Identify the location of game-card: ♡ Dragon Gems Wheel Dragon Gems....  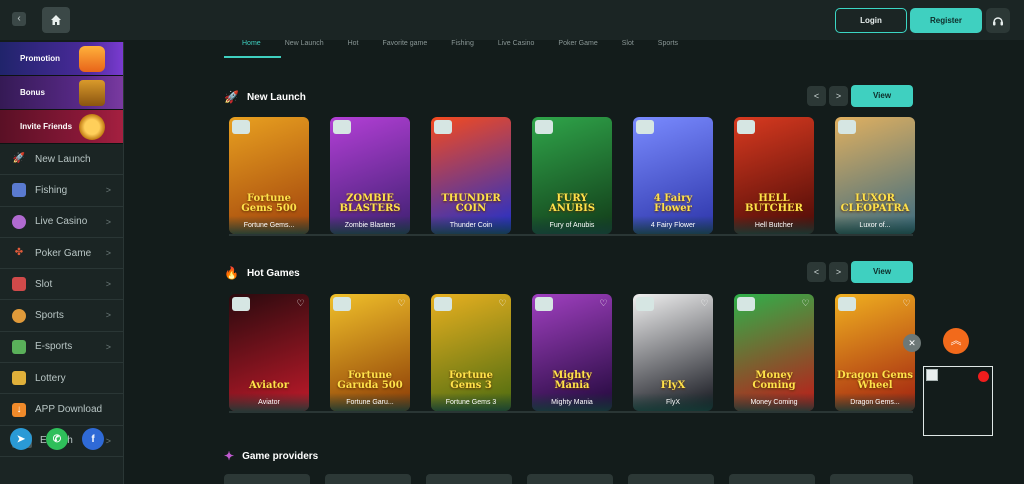
(875, 352).